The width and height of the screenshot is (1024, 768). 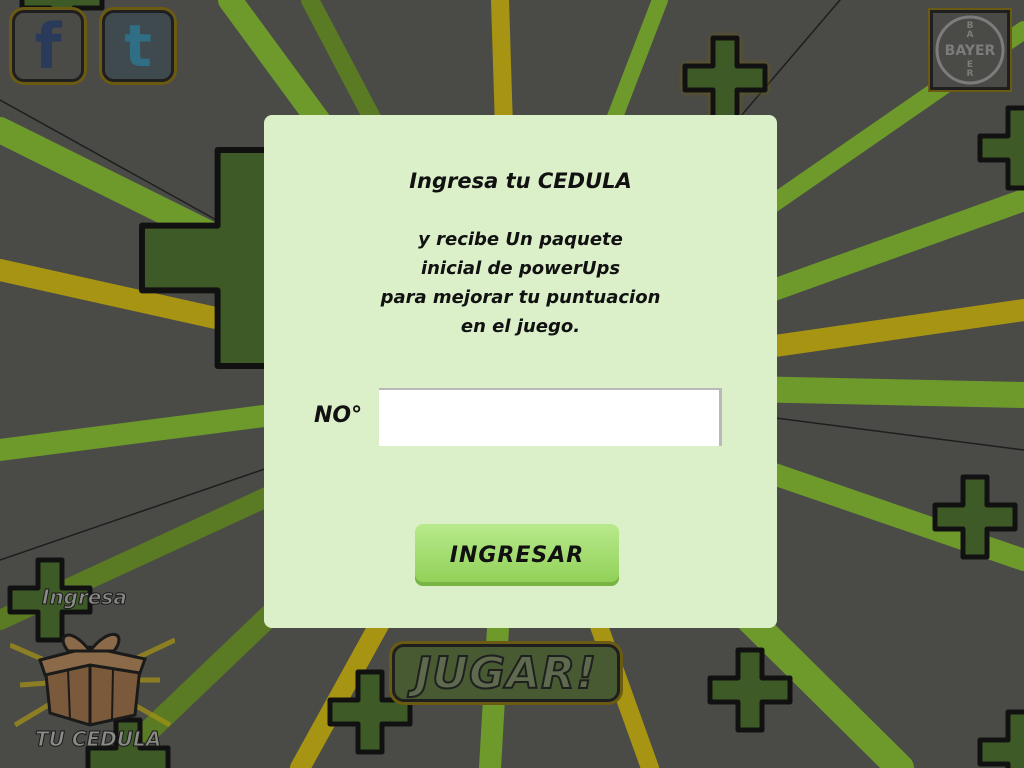 What do you see at coordinates (970, 74) in the screenshot?
I see `svg-text: R` at bounding box center [970, 74].